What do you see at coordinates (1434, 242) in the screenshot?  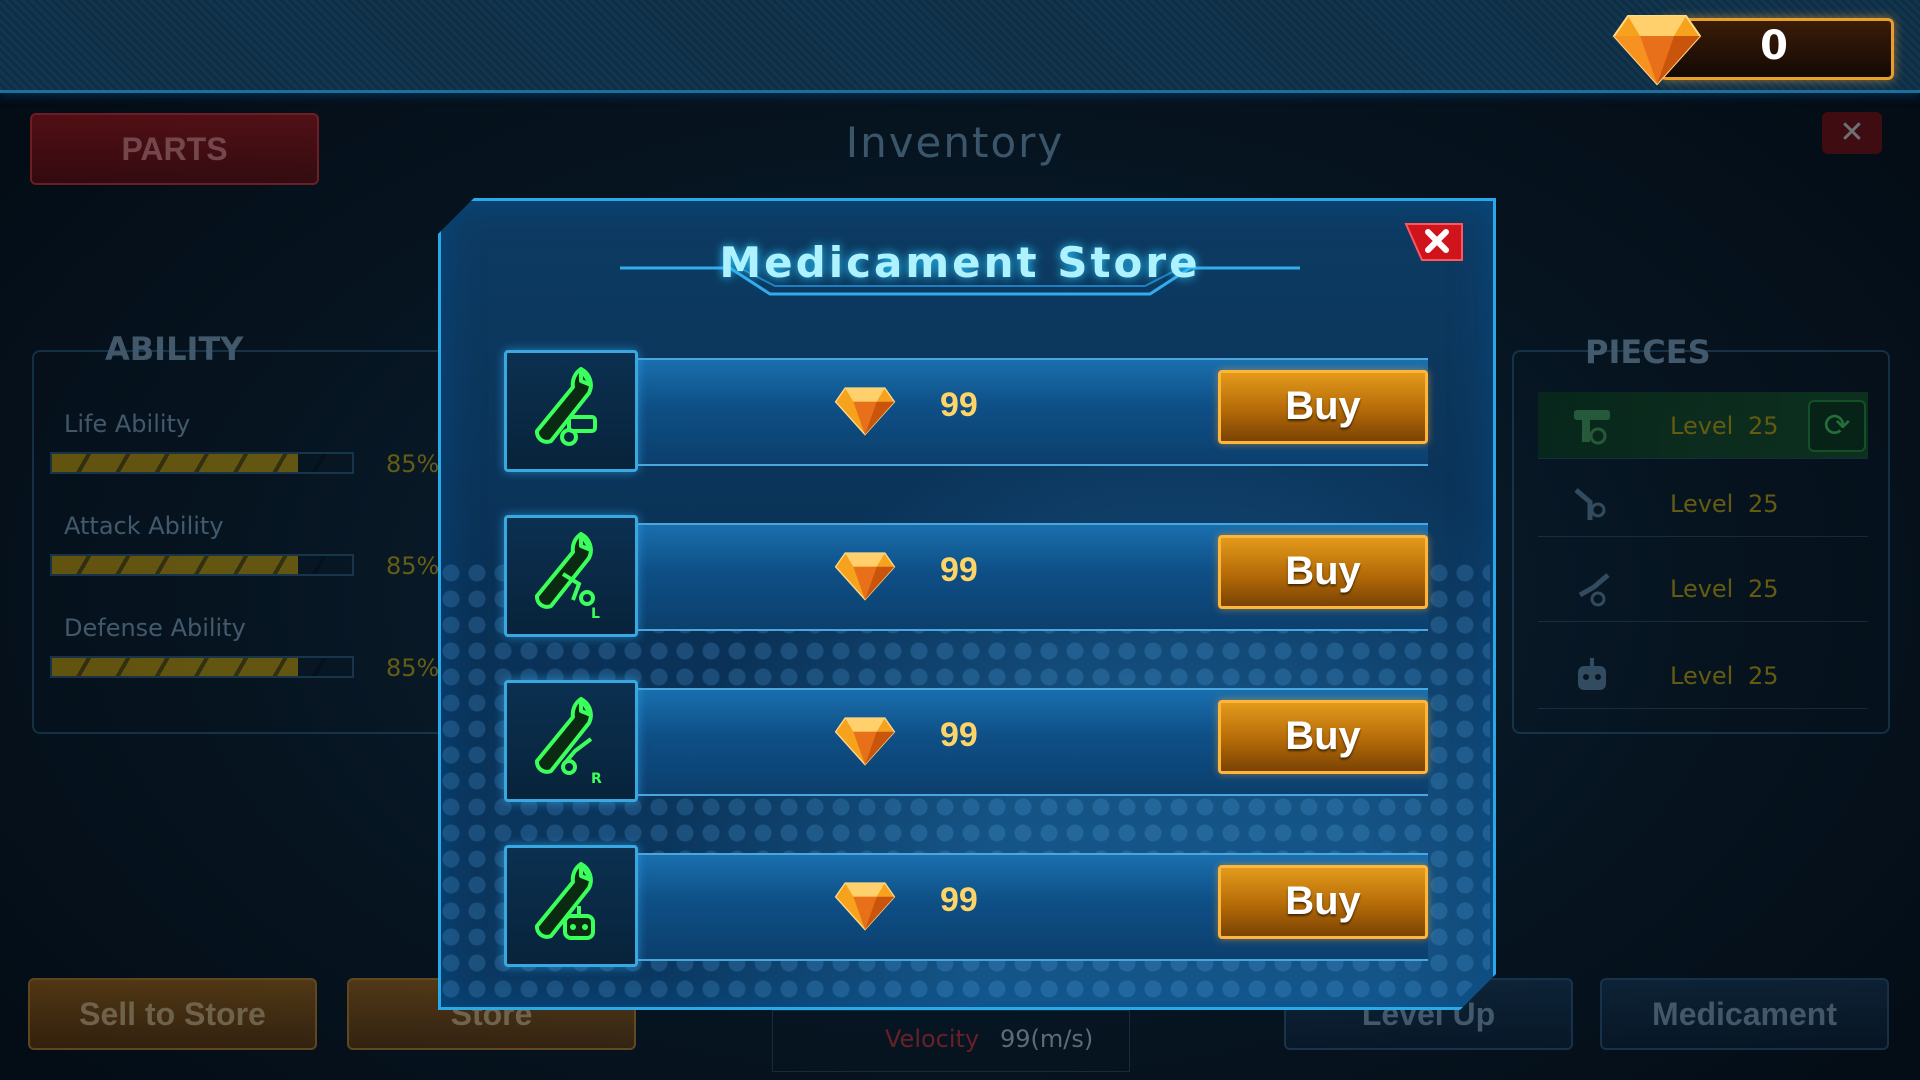 I see `close-icon` at bounding box center [1434, 242].